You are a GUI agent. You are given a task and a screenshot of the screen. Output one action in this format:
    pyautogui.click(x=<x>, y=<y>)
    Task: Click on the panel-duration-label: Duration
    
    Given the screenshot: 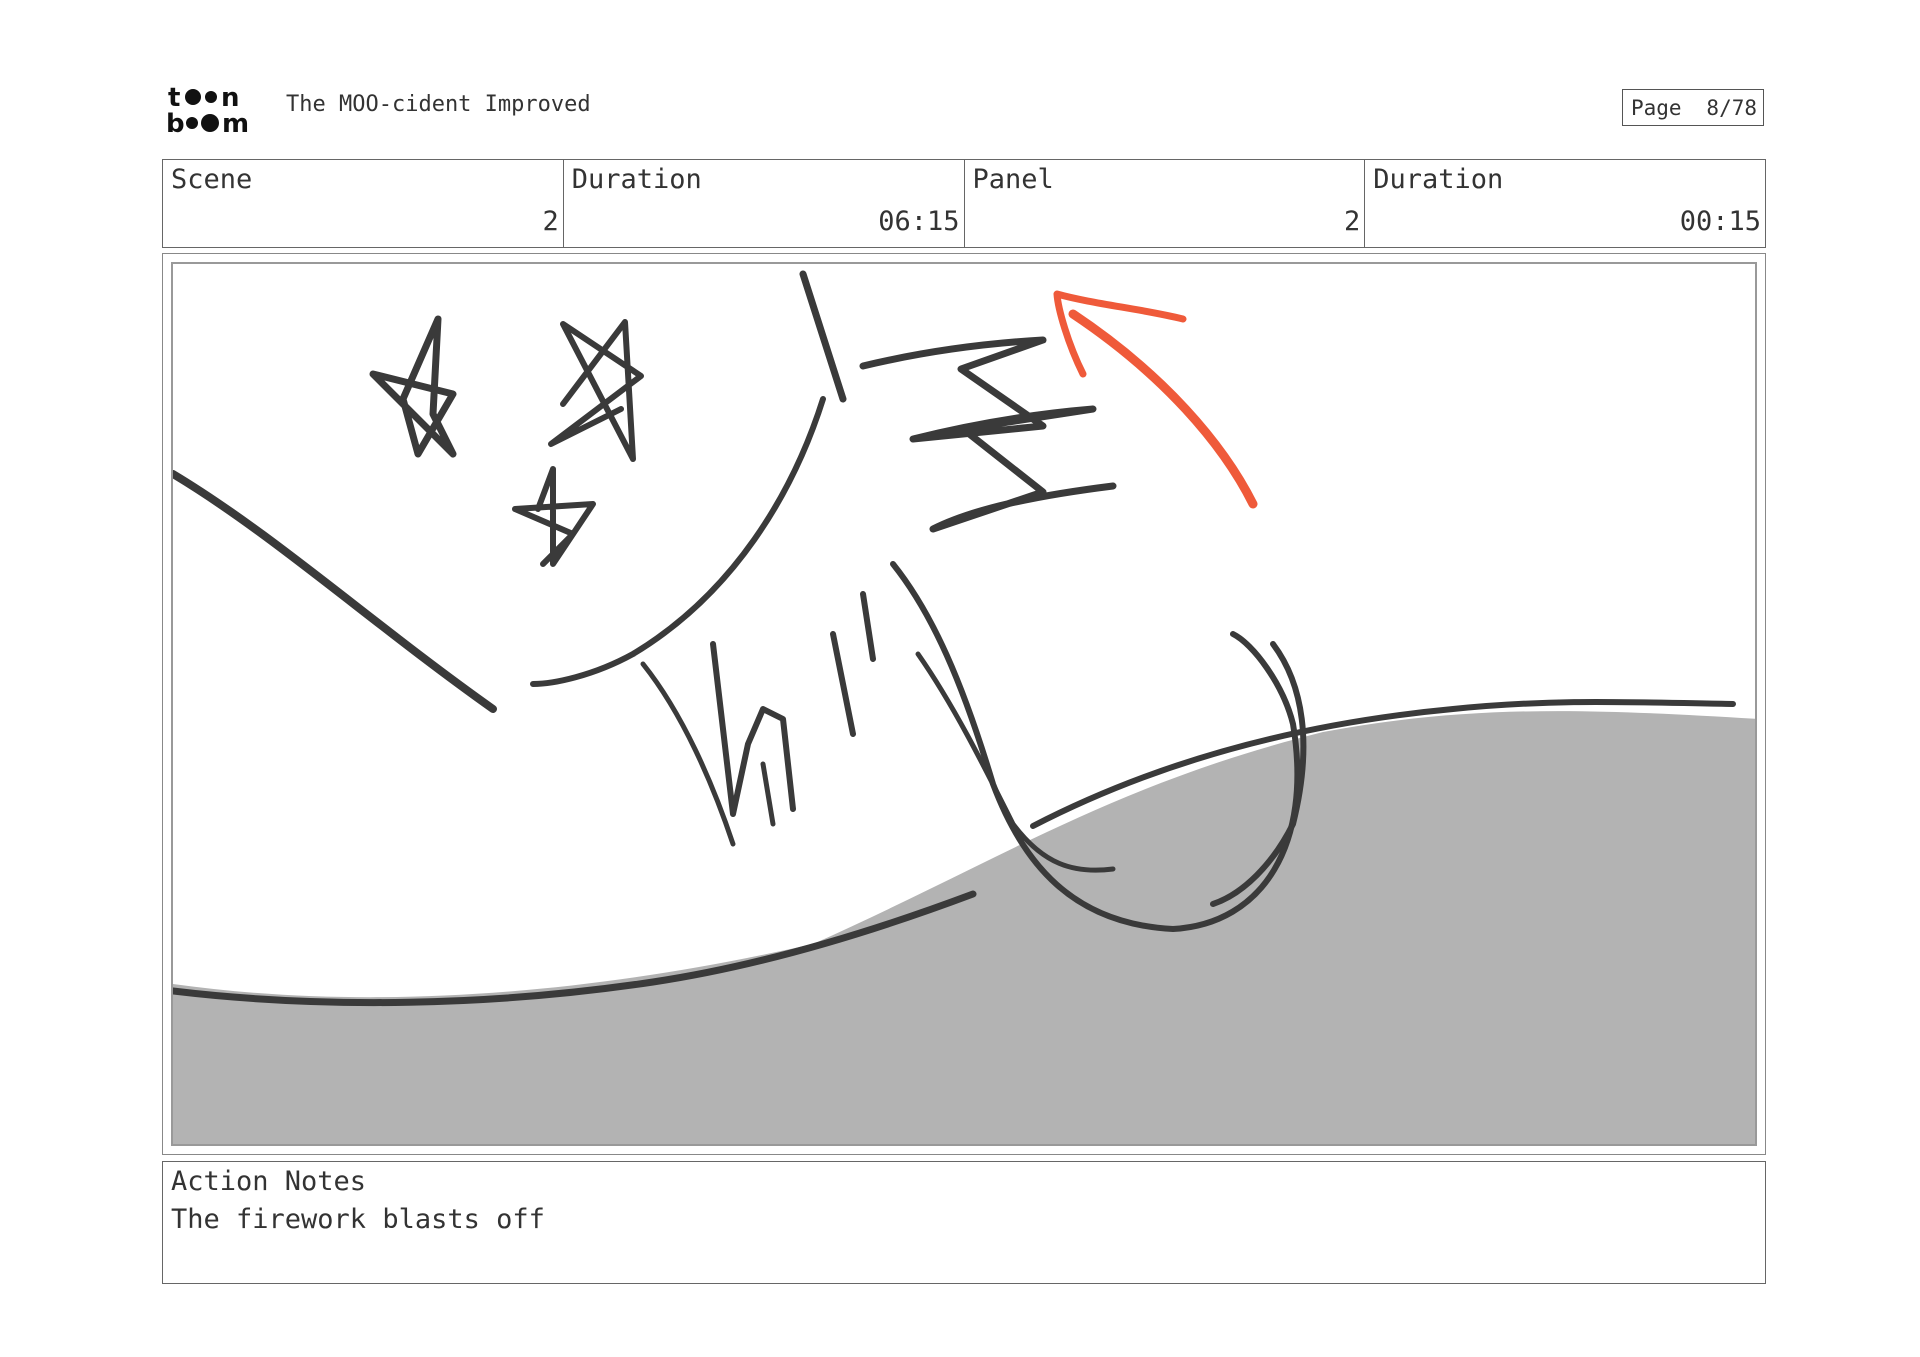 What is the action you would take?
    pyautogui.click(x=1438, y=179)
    